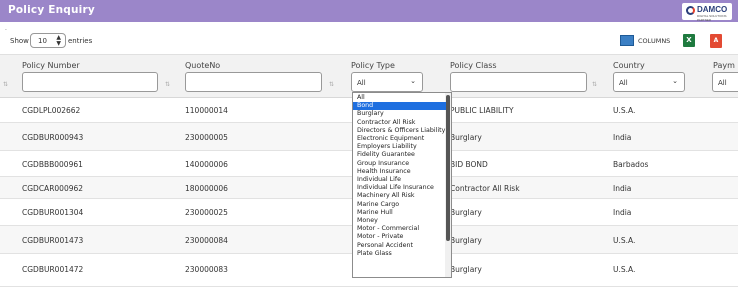 This screenshot has height=287, width=738. Describe the element at coordinates (399, 213) in the screenshot. I see `dropdown-option: Marine Hull` at that location.